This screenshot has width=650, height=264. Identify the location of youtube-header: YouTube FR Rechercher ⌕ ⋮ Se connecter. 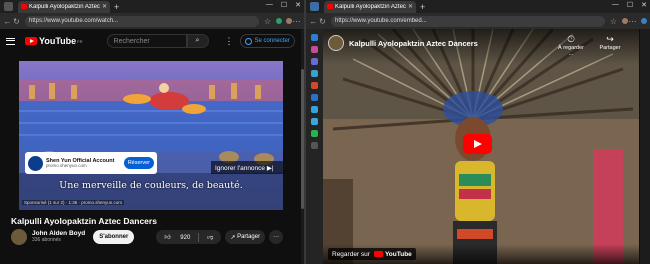
(152, 41).